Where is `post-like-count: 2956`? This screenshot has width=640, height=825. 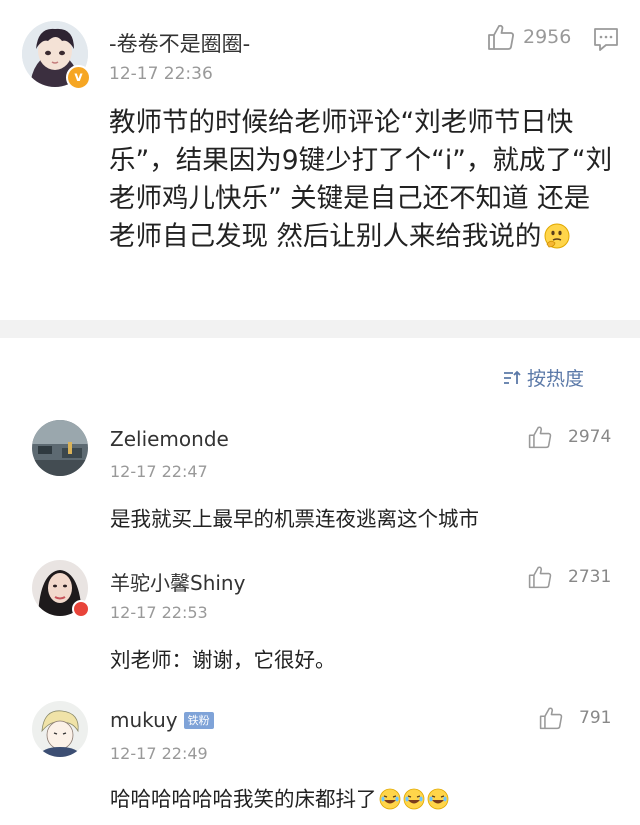 post-like-count: 2956 is located at coordinates (547, 37).